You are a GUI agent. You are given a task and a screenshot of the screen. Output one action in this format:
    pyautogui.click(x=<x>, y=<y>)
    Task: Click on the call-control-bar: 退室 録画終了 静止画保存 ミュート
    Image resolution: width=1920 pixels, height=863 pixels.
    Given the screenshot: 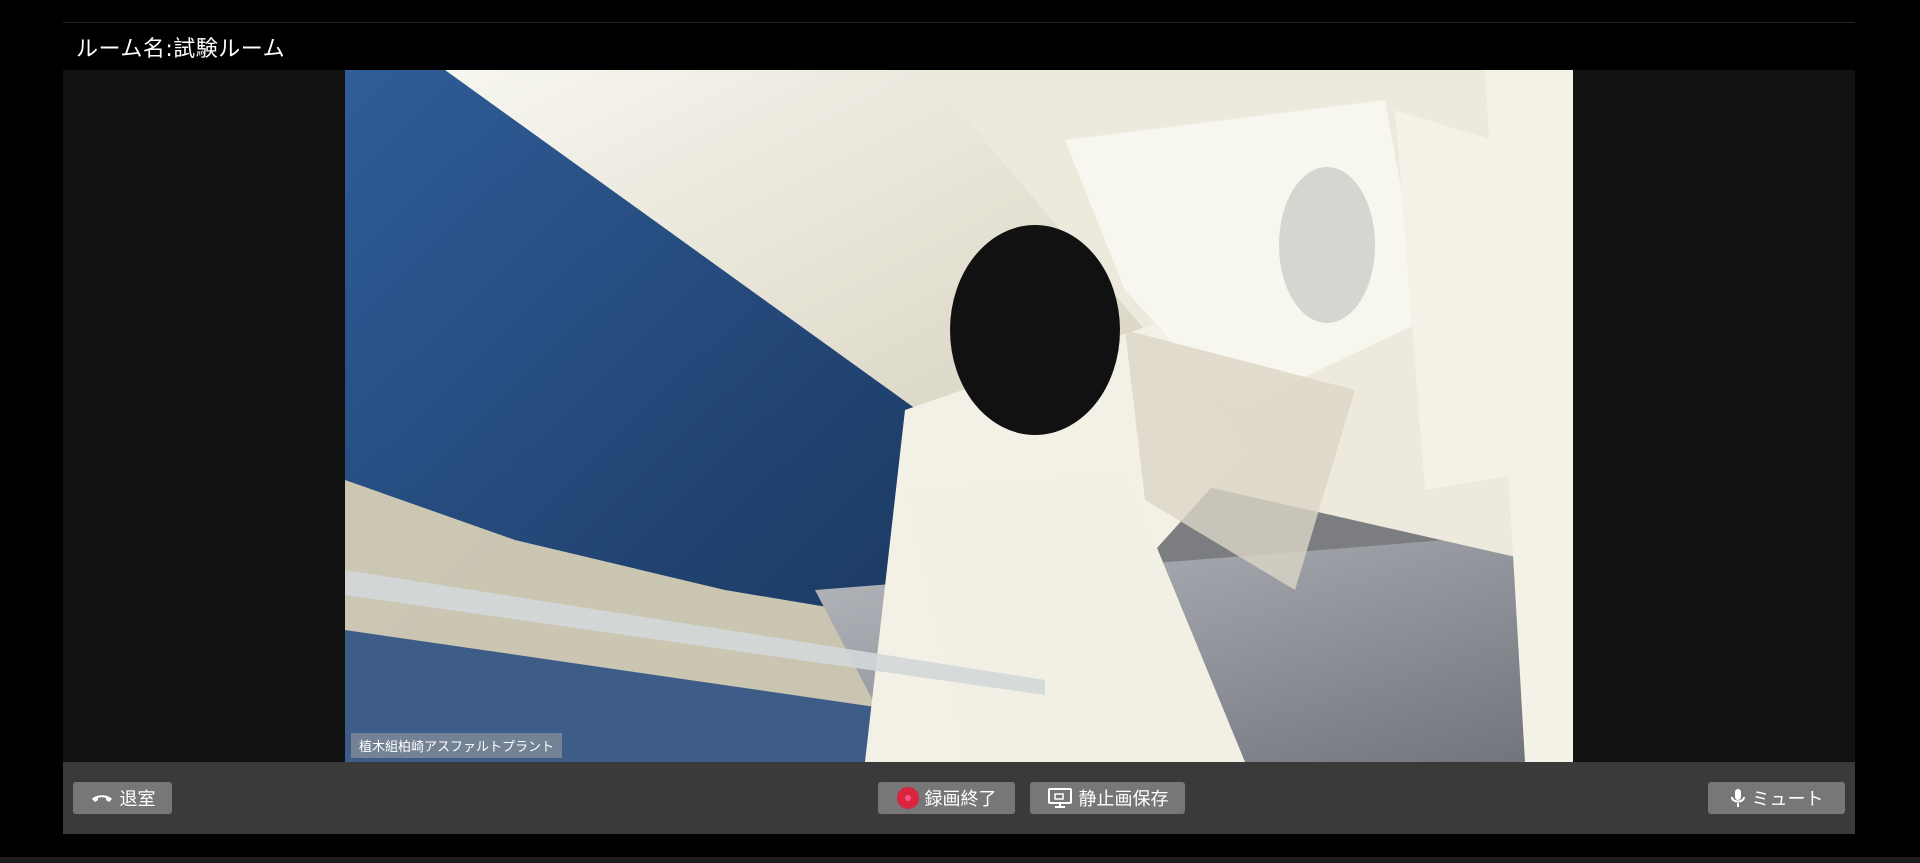 What is the action you would take?
    pyautogui.click(x=959, y=798)
    